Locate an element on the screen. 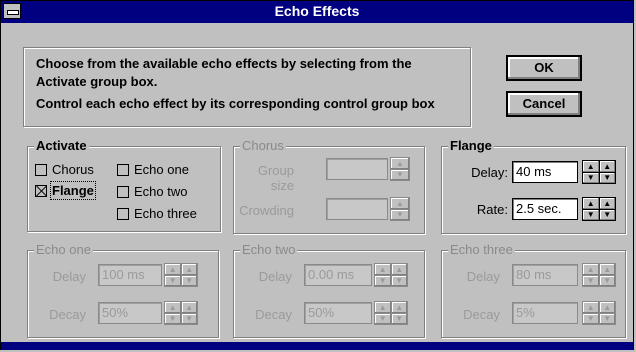 The image size is (636, 352). chorus-checkbox: Chorus is located at coordinates (64, 169).